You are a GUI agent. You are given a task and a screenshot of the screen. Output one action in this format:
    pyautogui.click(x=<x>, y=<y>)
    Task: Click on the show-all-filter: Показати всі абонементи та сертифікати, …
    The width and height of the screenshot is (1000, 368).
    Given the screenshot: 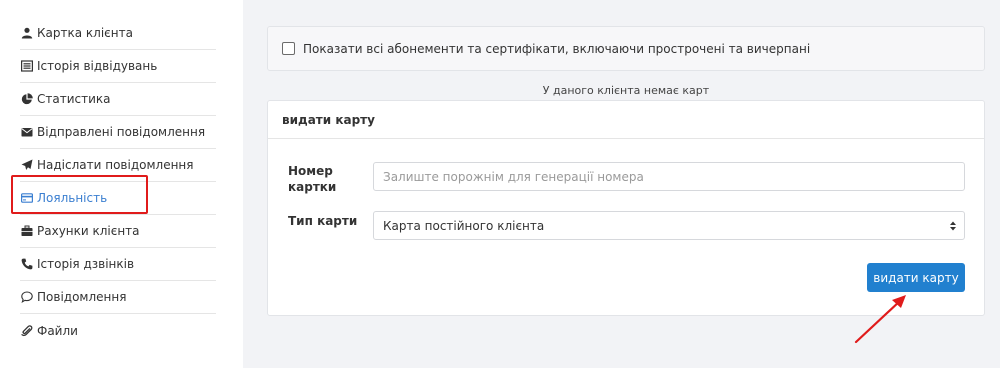 What is the action you would take?
    pyautogui.click(x=626, y=48)
    